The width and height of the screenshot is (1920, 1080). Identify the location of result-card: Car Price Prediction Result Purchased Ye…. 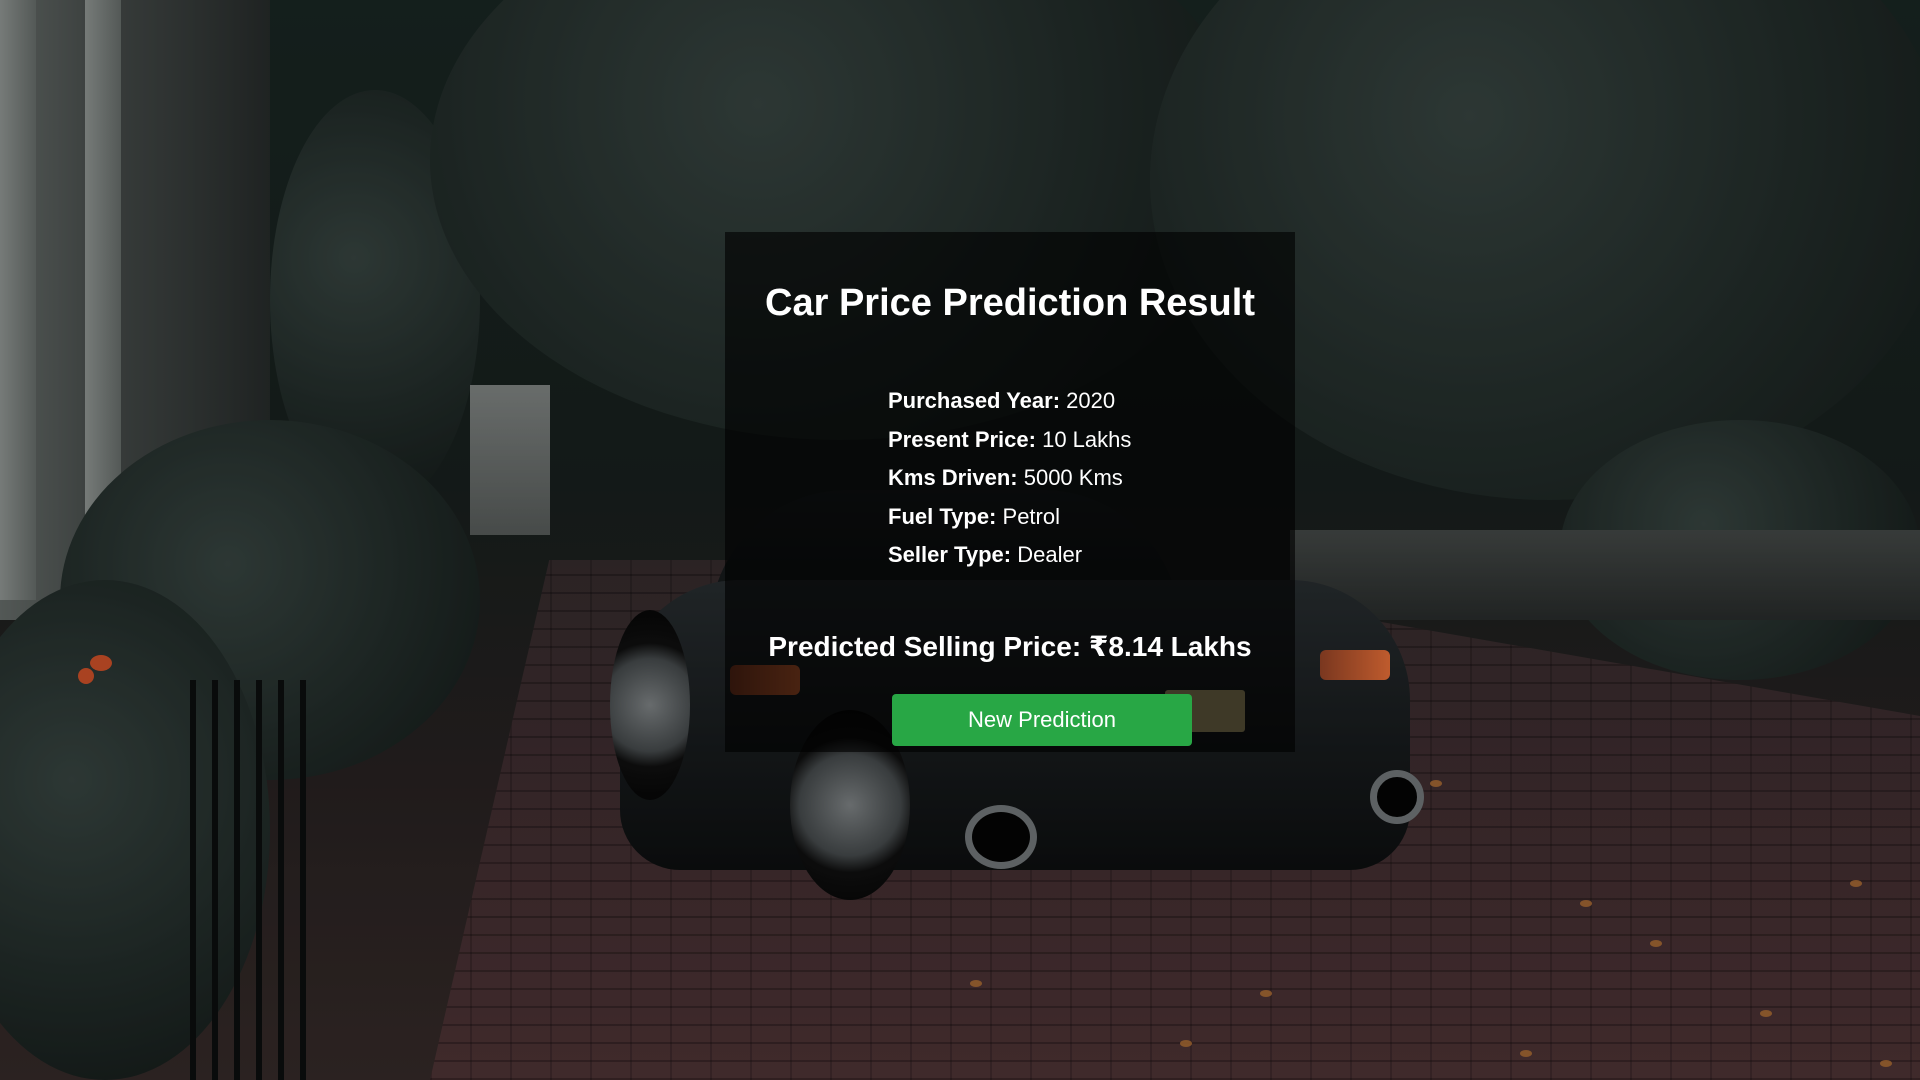
(1010, 492).